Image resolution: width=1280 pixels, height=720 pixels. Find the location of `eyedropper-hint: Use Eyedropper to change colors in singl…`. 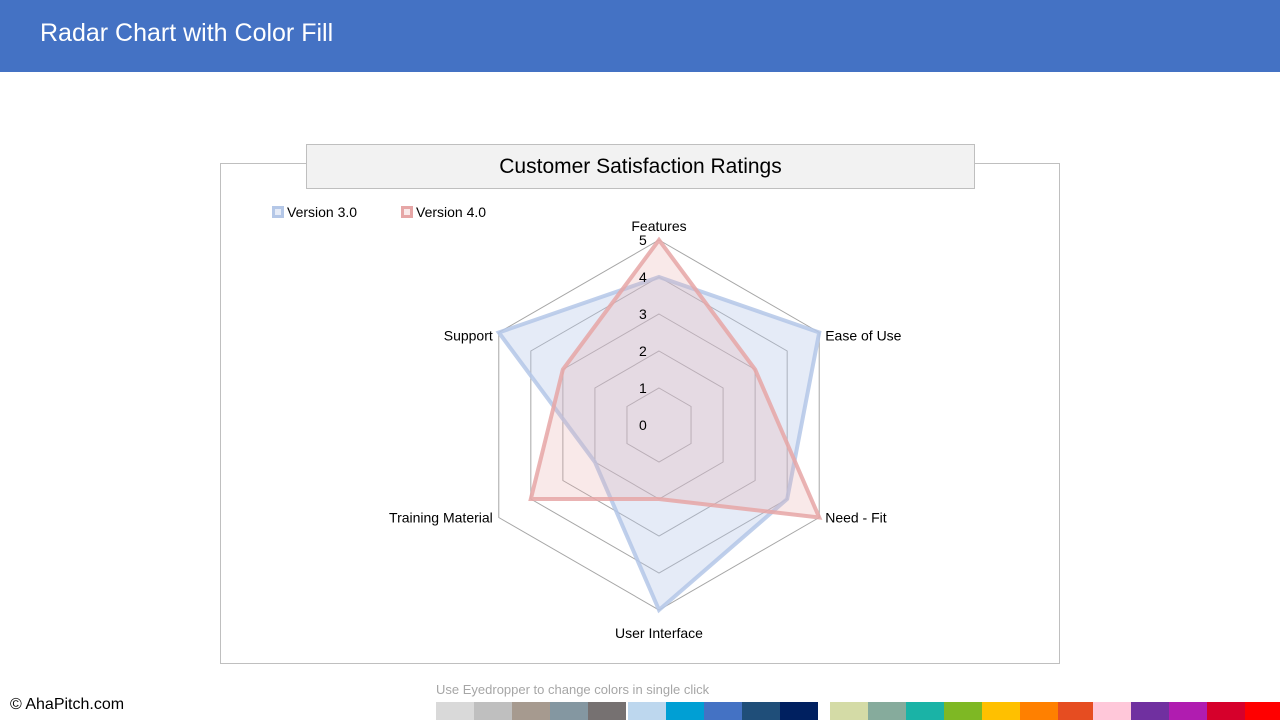

eyedropper-hint: Use Eyedropper to change colors in singl… is located at coordinates (573, 689).